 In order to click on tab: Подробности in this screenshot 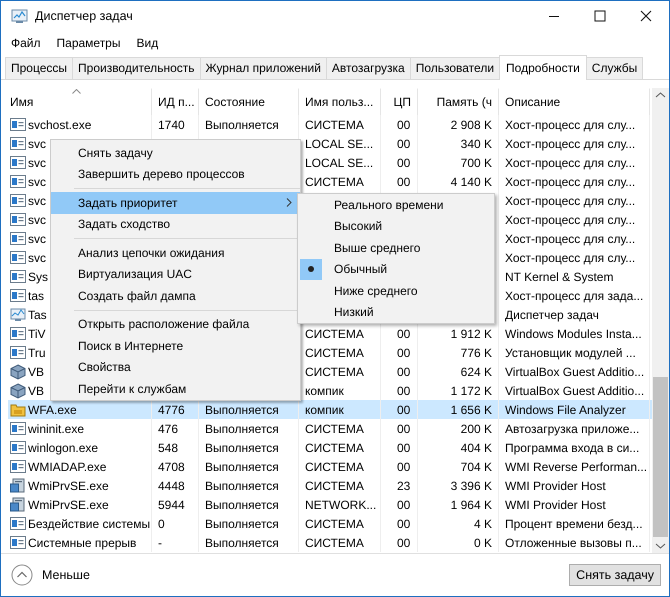, I will do `click(543, 67)`.